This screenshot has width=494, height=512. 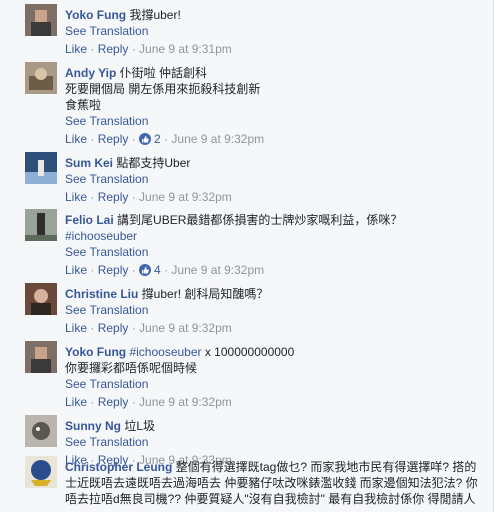 I want to click on like-count: 2, so click(x=157, y=139).